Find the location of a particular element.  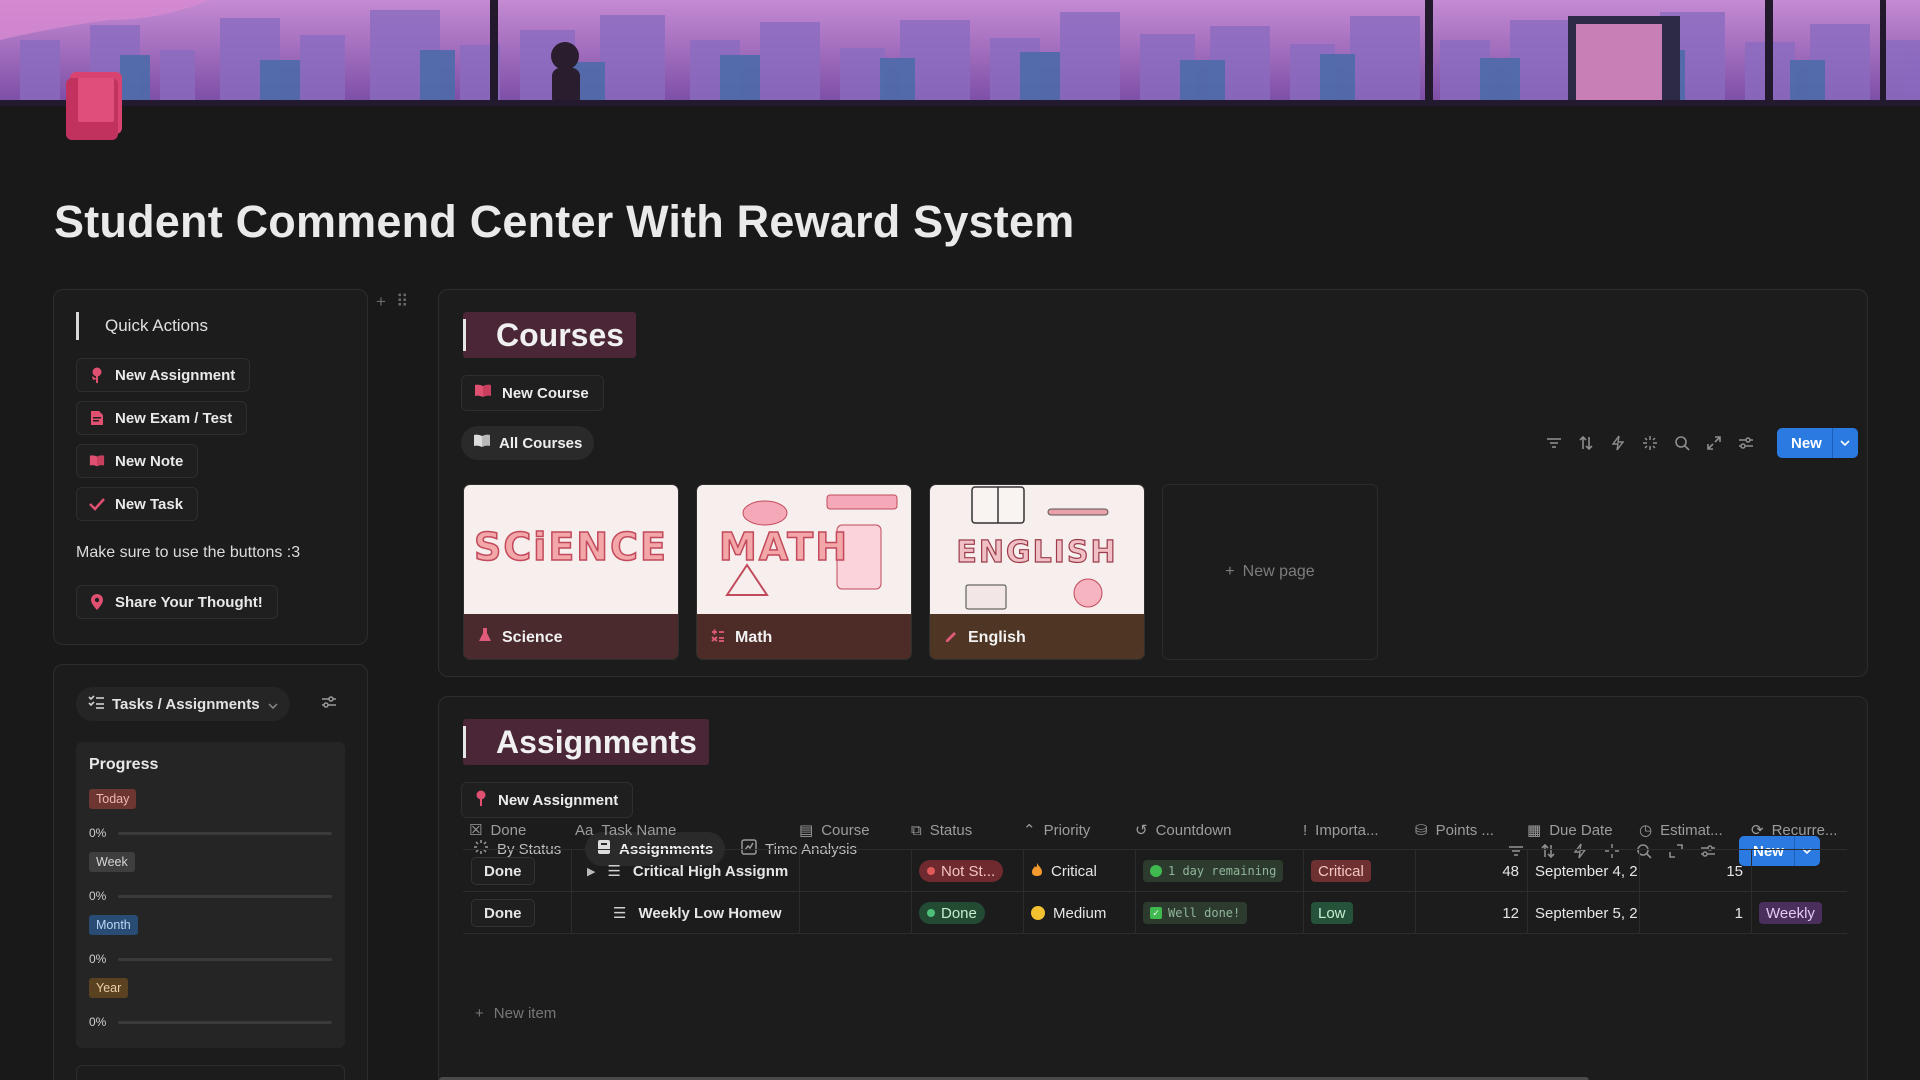

heading-bar is located at coordinates (77, 326).